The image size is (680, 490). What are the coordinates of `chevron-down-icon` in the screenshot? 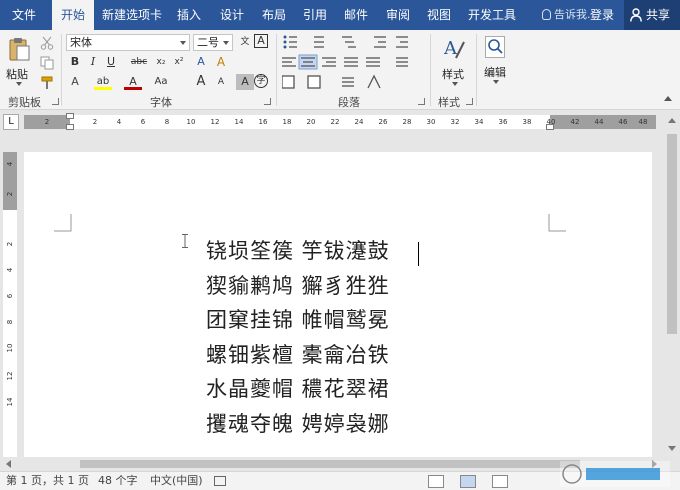 It's located at (226, 43).